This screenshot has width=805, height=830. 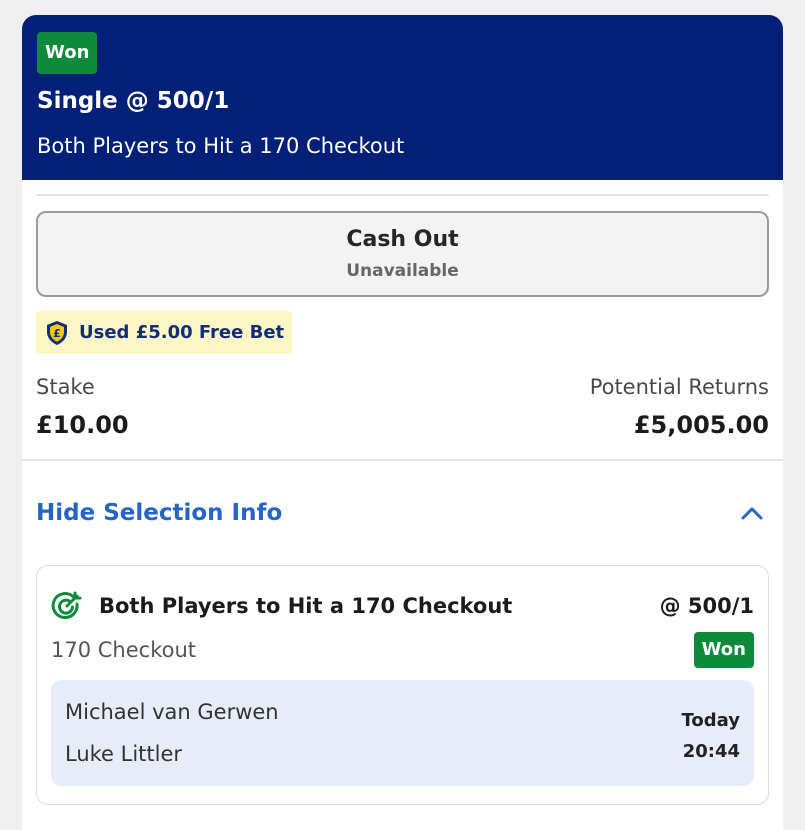 I want to click on selection-odds: @ 500/1, so click(x=706, y=606).